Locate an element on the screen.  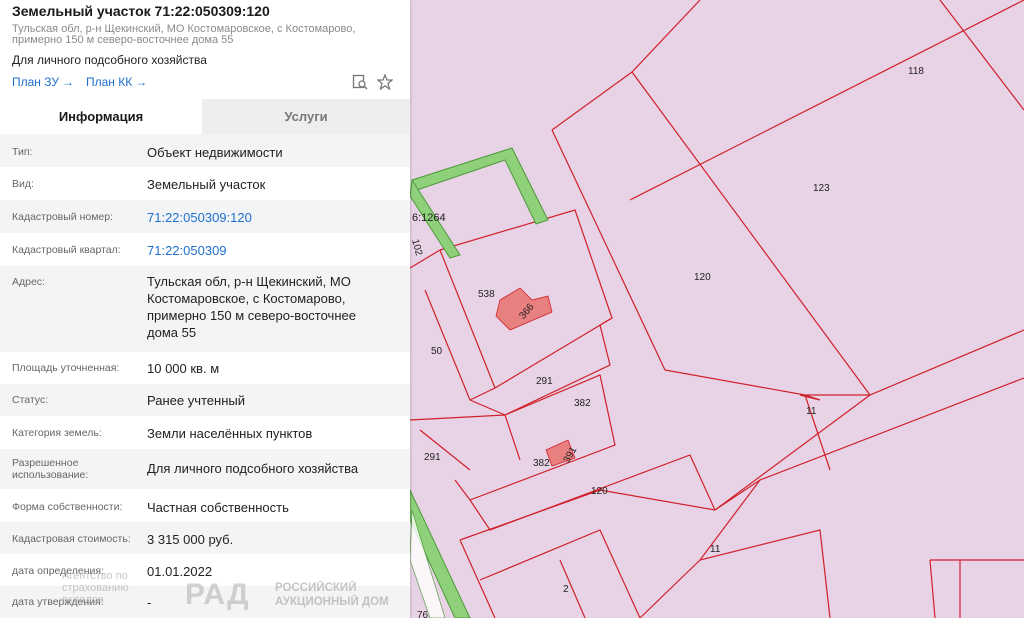
map-label-50: 50 is located at coordinates (437, 351).